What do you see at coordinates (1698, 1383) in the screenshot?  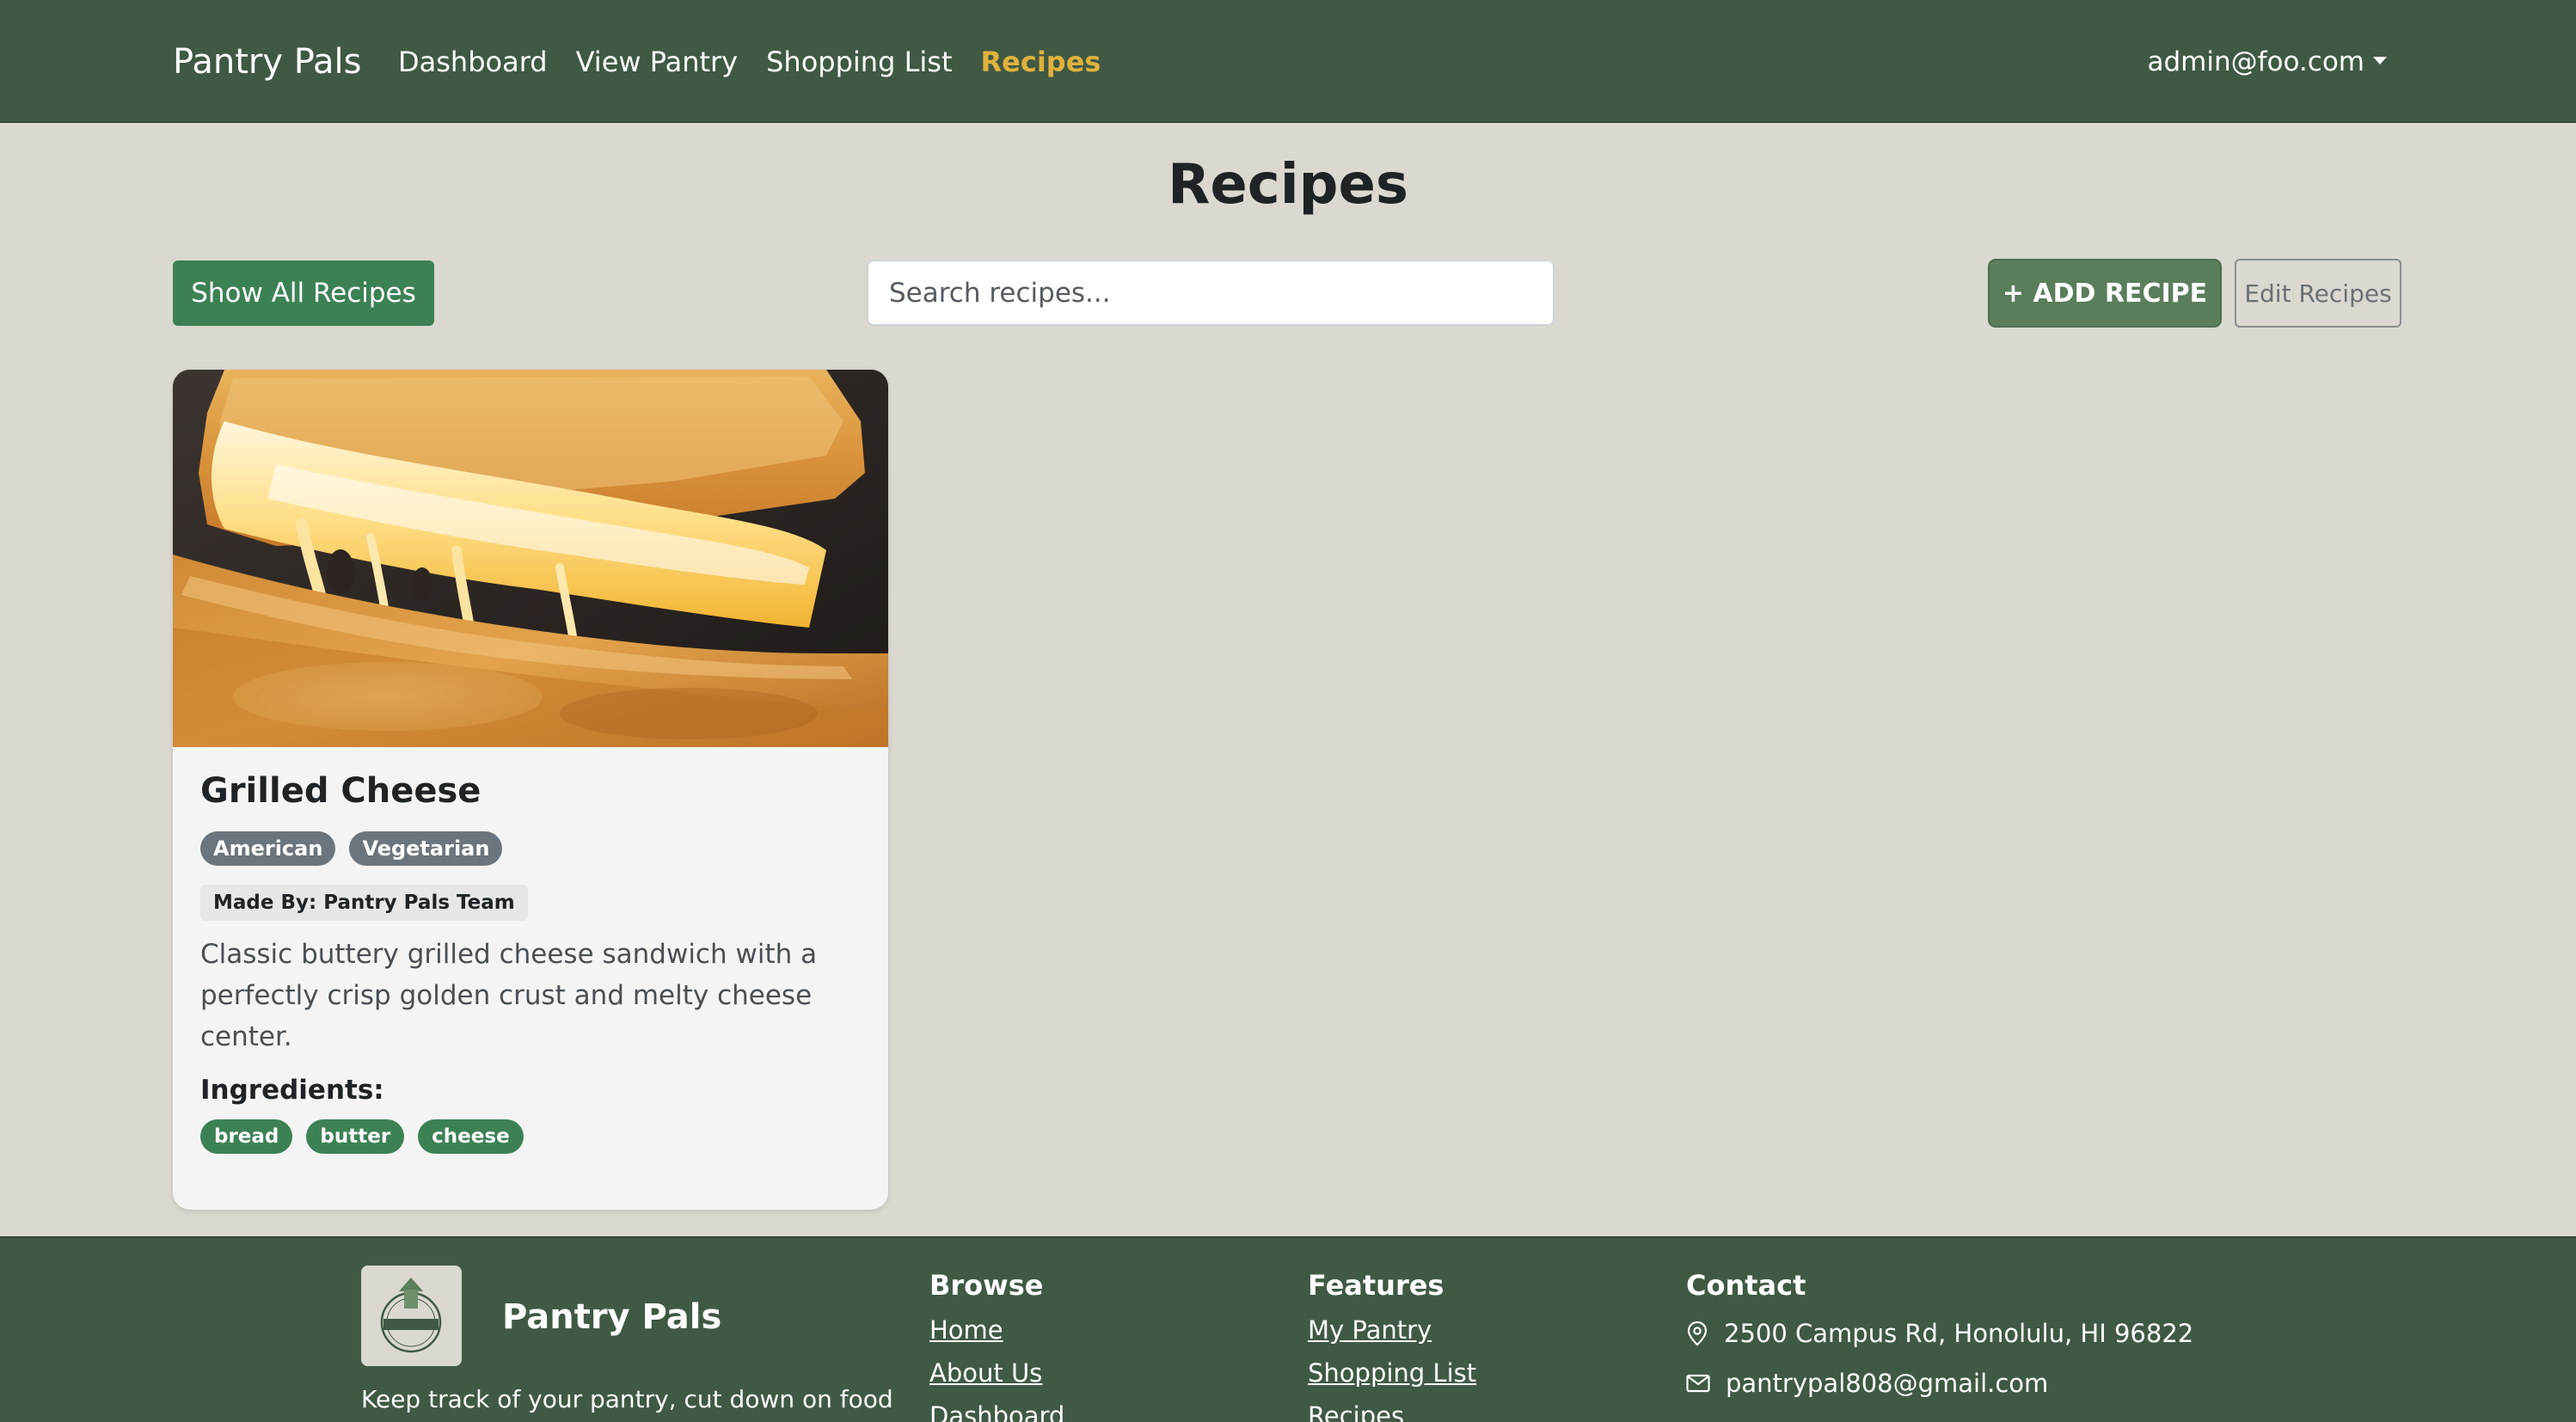 I see `envelope-icon` at bounding box center [1698, 1383].